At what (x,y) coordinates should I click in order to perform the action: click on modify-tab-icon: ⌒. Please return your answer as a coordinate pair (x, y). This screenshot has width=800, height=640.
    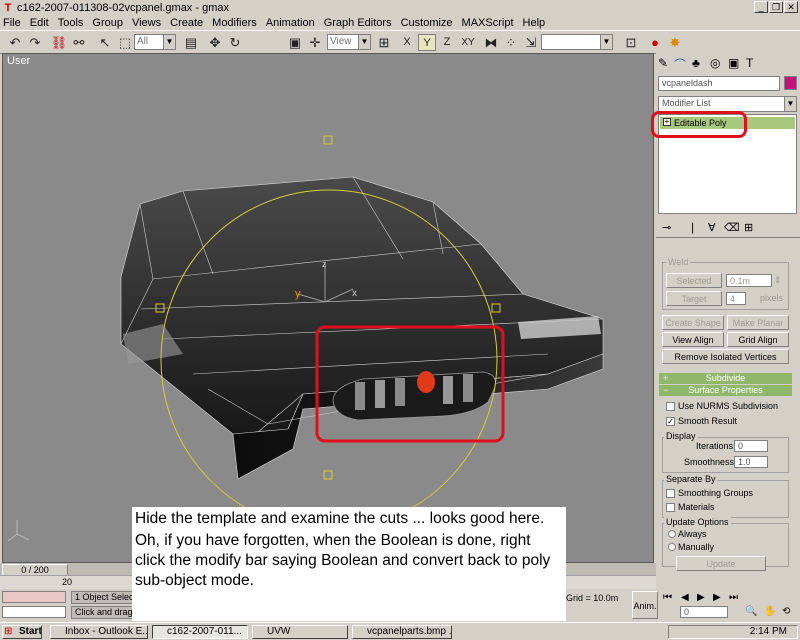
    Looking at the image, I should click on (680, 64).